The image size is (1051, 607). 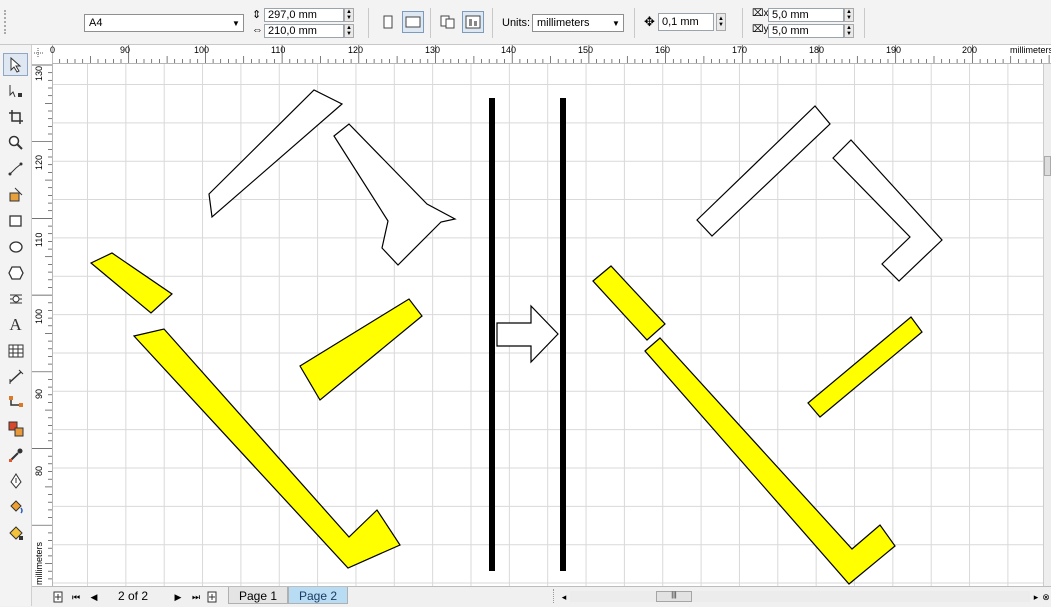 I want to click on units-dropdown: millimeters ▼, so click(x=578, y=23).